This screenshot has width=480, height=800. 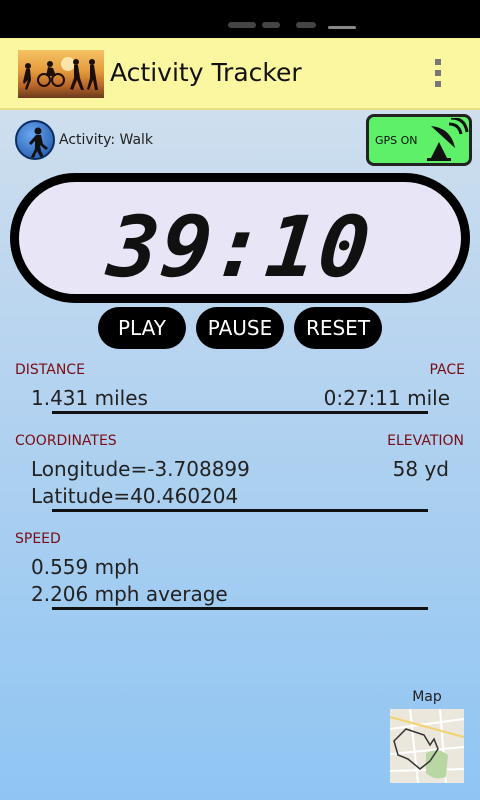 What do you see at coordinates (240, 328) in the screenshot?
I see `pause-button: PAUSE` at bounding box center [240, 328].